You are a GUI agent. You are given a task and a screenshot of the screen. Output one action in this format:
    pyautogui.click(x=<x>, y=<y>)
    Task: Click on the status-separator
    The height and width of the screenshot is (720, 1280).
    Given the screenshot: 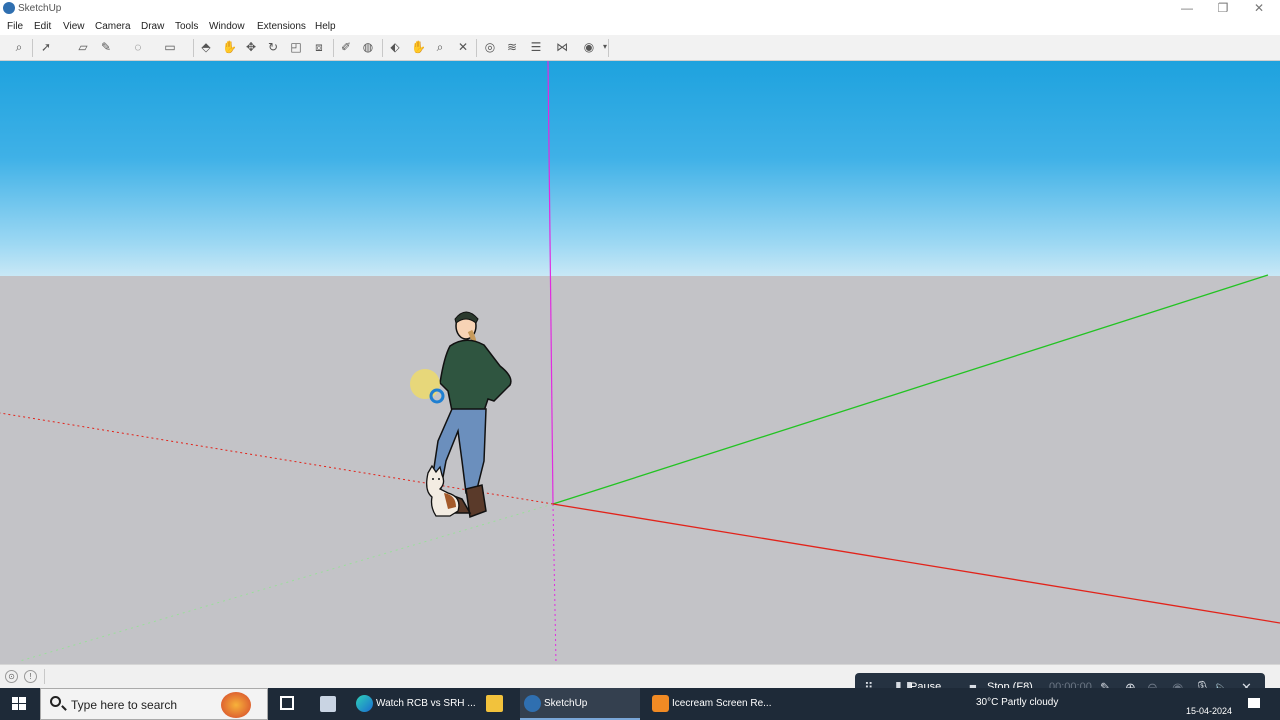 What is the action you would take?
    pyautogui.click(x=44, y=676)
    